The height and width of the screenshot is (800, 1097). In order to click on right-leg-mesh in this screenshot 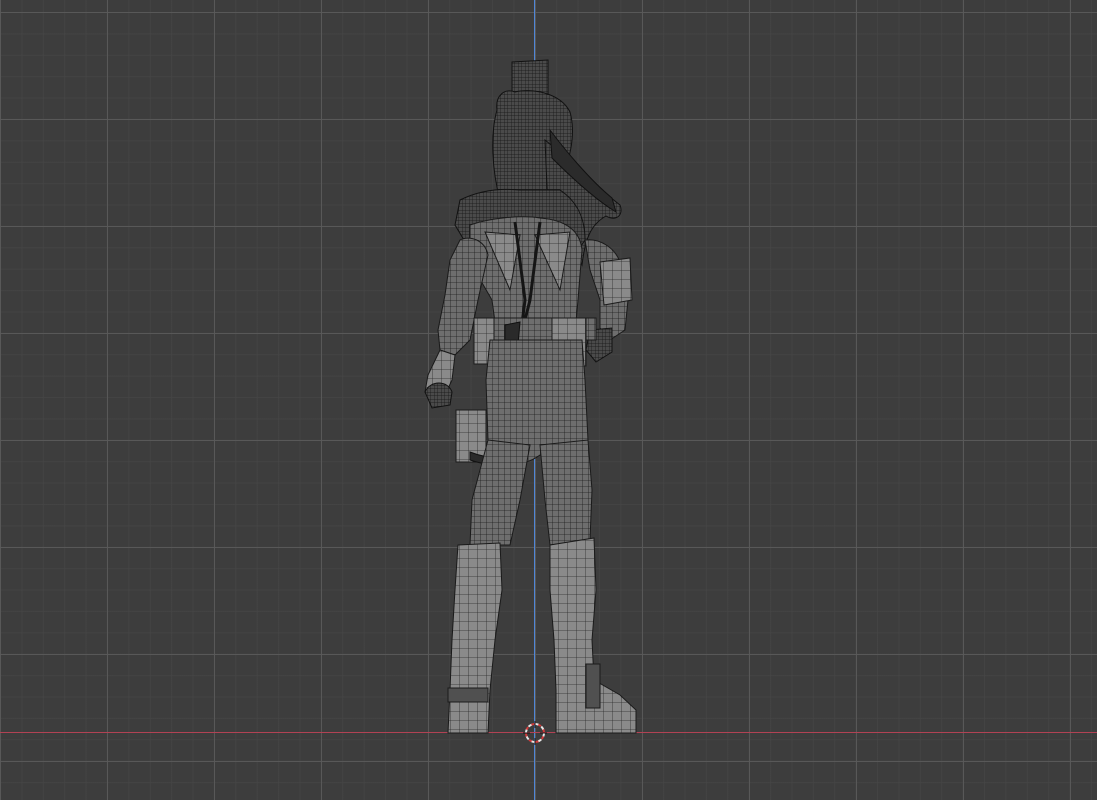, I will do `click(566, 492)`.